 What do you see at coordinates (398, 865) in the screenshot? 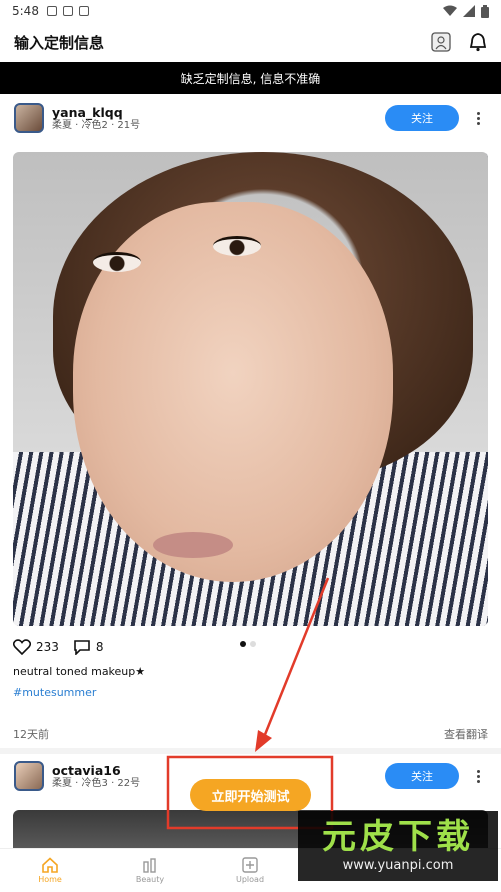
I see `watermark-url: www.yuanpi.com` at bounding box center [398, 865].